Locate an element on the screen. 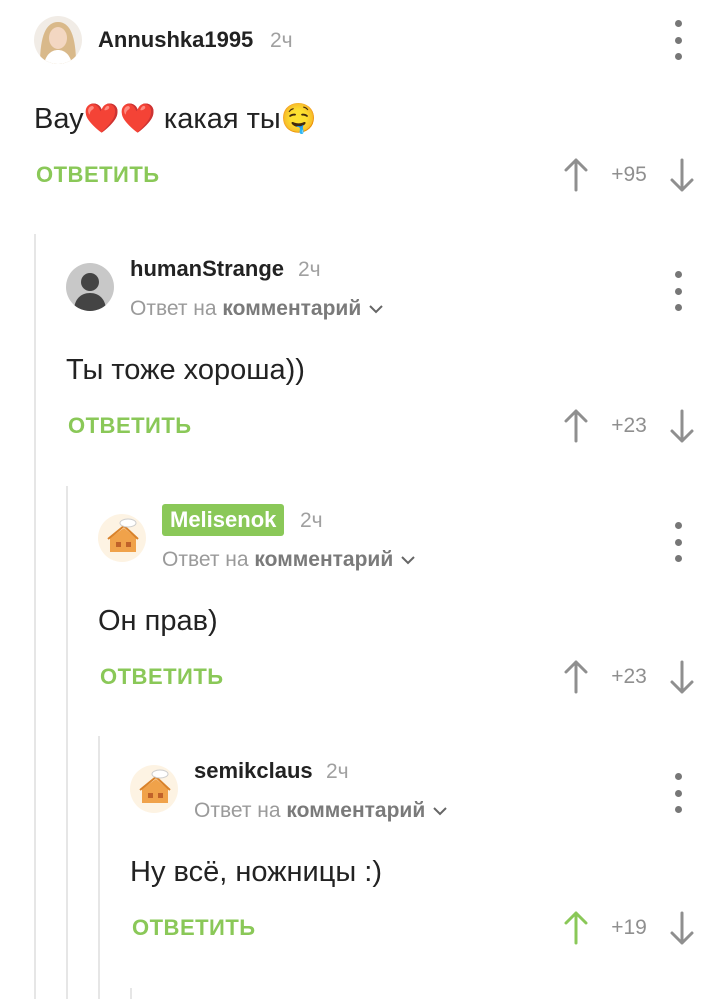 Image resolution: width=720 pixels, height=1003 pixels. vote-score: +19 is located at coordinates (629, 927).